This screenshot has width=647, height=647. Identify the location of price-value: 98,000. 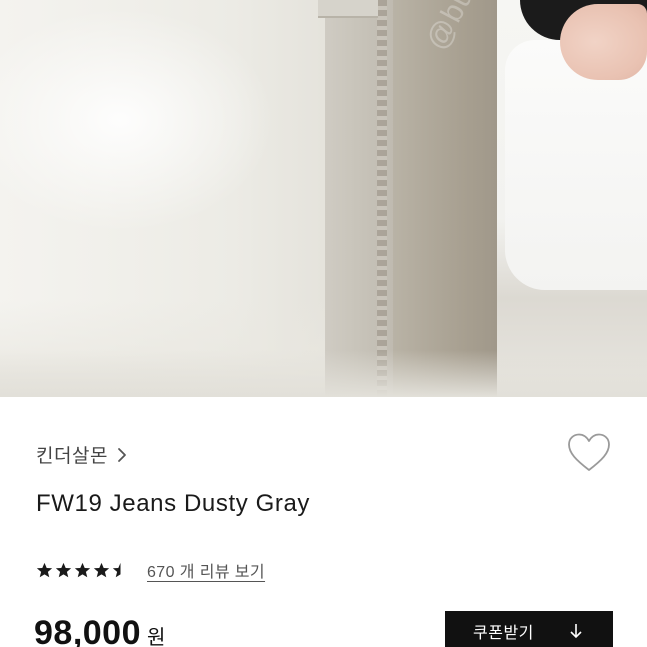
(87, 630).